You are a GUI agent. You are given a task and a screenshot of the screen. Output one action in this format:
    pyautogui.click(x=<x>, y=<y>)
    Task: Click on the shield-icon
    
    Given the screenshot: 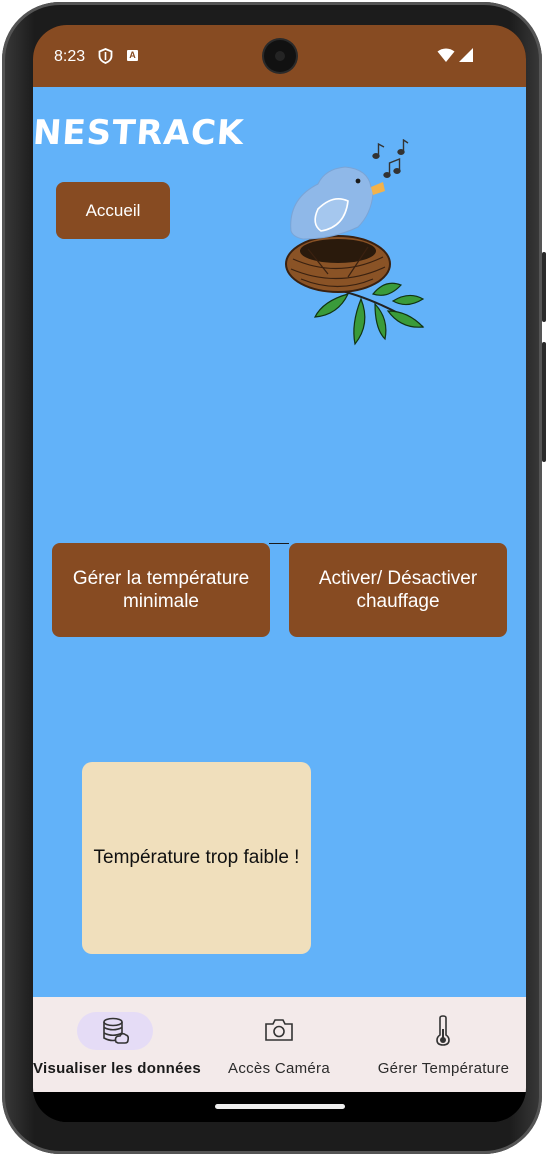 What is the action you would take?
    pyautogui.click(x=105, y=56)
    